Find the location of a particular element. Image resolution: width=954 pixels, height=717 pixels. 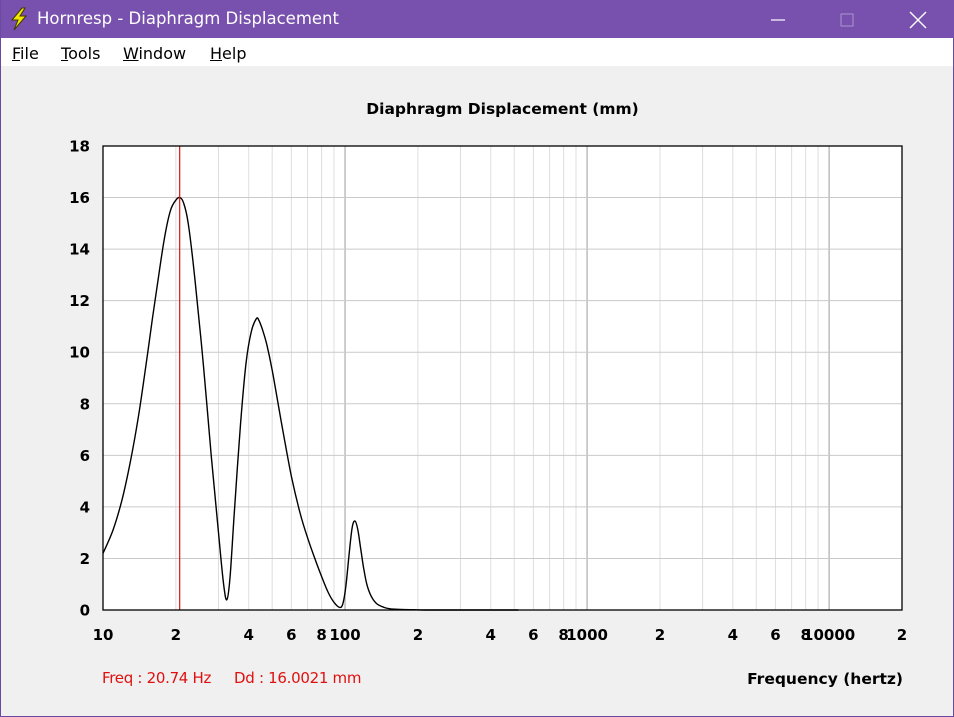

minimize-button is located at coordinates (778, 19).